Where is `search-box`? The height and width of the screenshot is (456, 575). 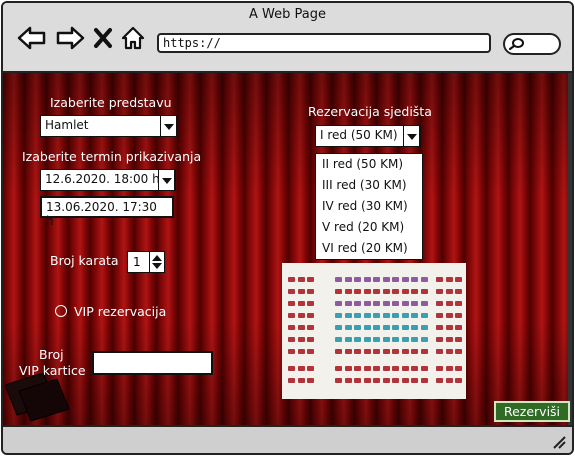 search-box is located at coordinates (532, 44).